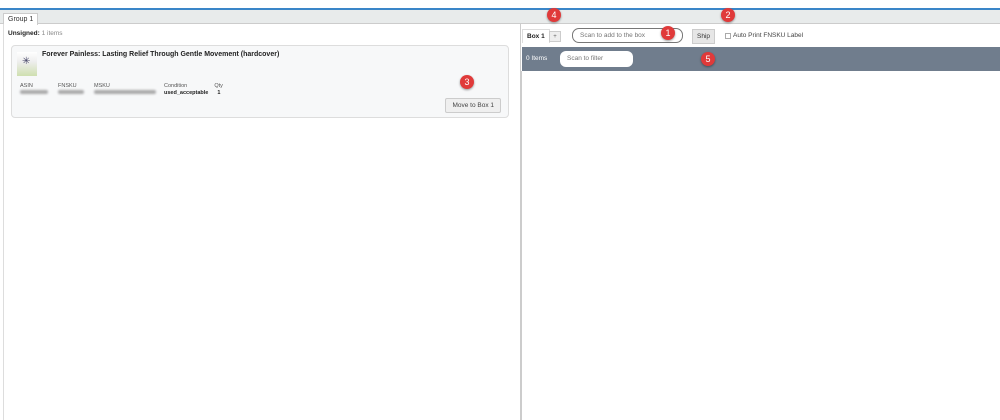 The image size is (1000, 420). I want to click on condition-value: used_acceptable, so click(186, 93).